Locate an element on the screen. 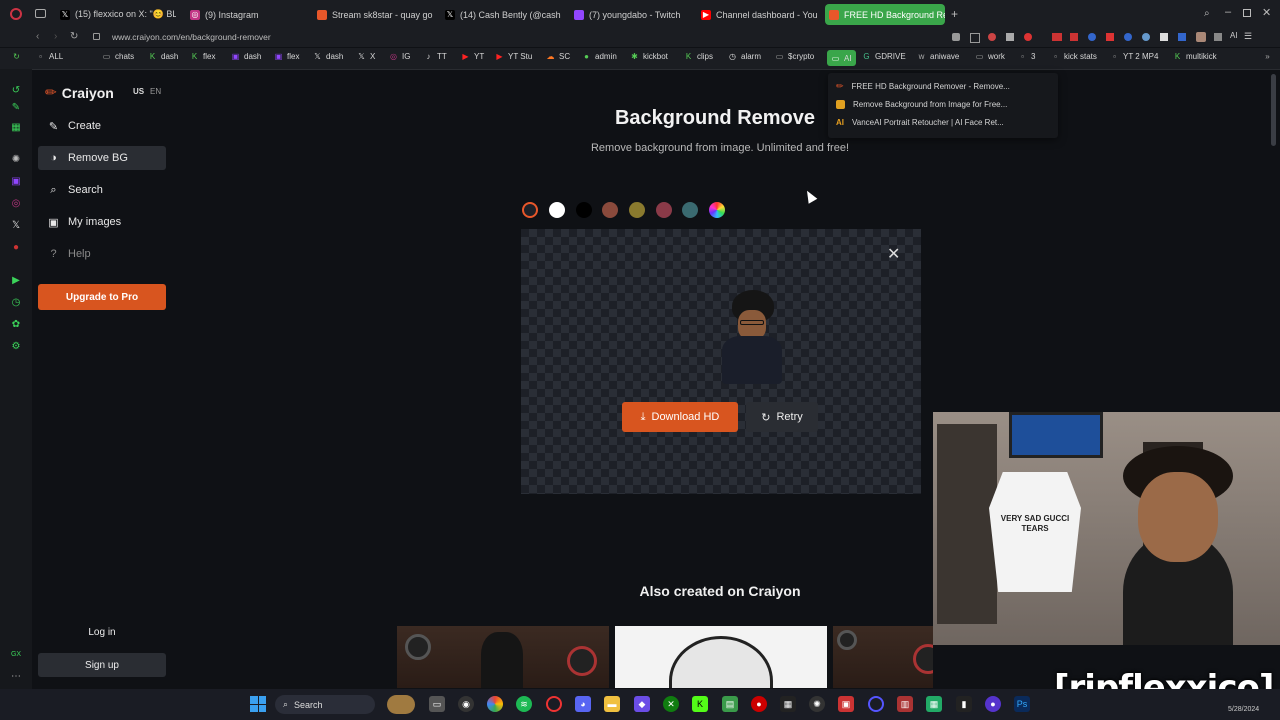 This screenshot has height=720, width=1280. tab-menu-icon is located at coordinates (40, 13).